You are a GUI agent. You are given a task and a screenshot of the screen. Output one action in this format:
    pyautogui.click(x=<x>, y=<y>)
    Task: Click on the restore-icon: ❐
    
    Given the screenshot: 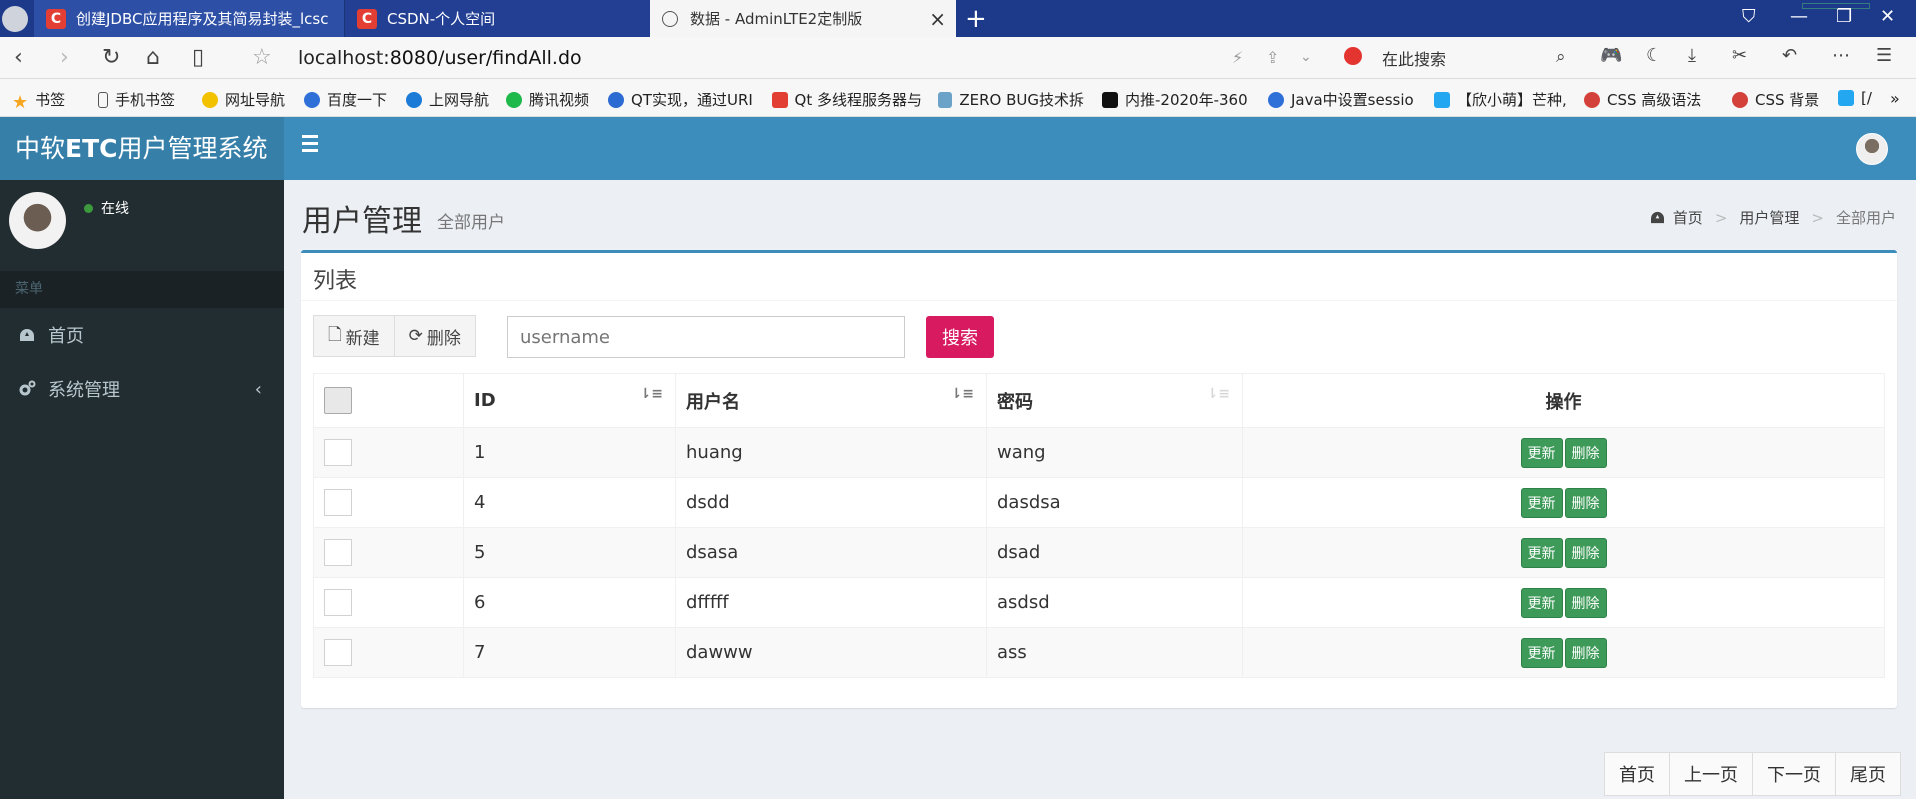 What is the action you would take?
    pyautogui.click(x=1844, y=16)
    